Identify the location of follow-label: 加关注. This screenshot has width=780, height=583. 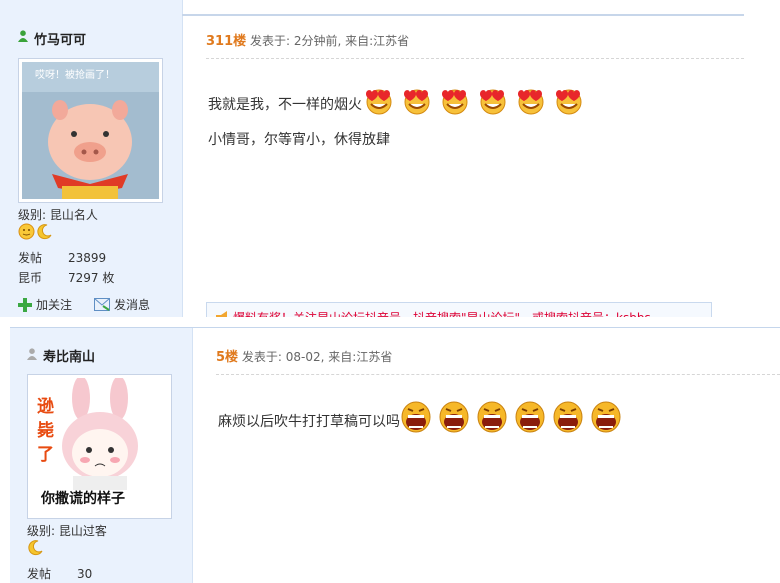
(54, 305).